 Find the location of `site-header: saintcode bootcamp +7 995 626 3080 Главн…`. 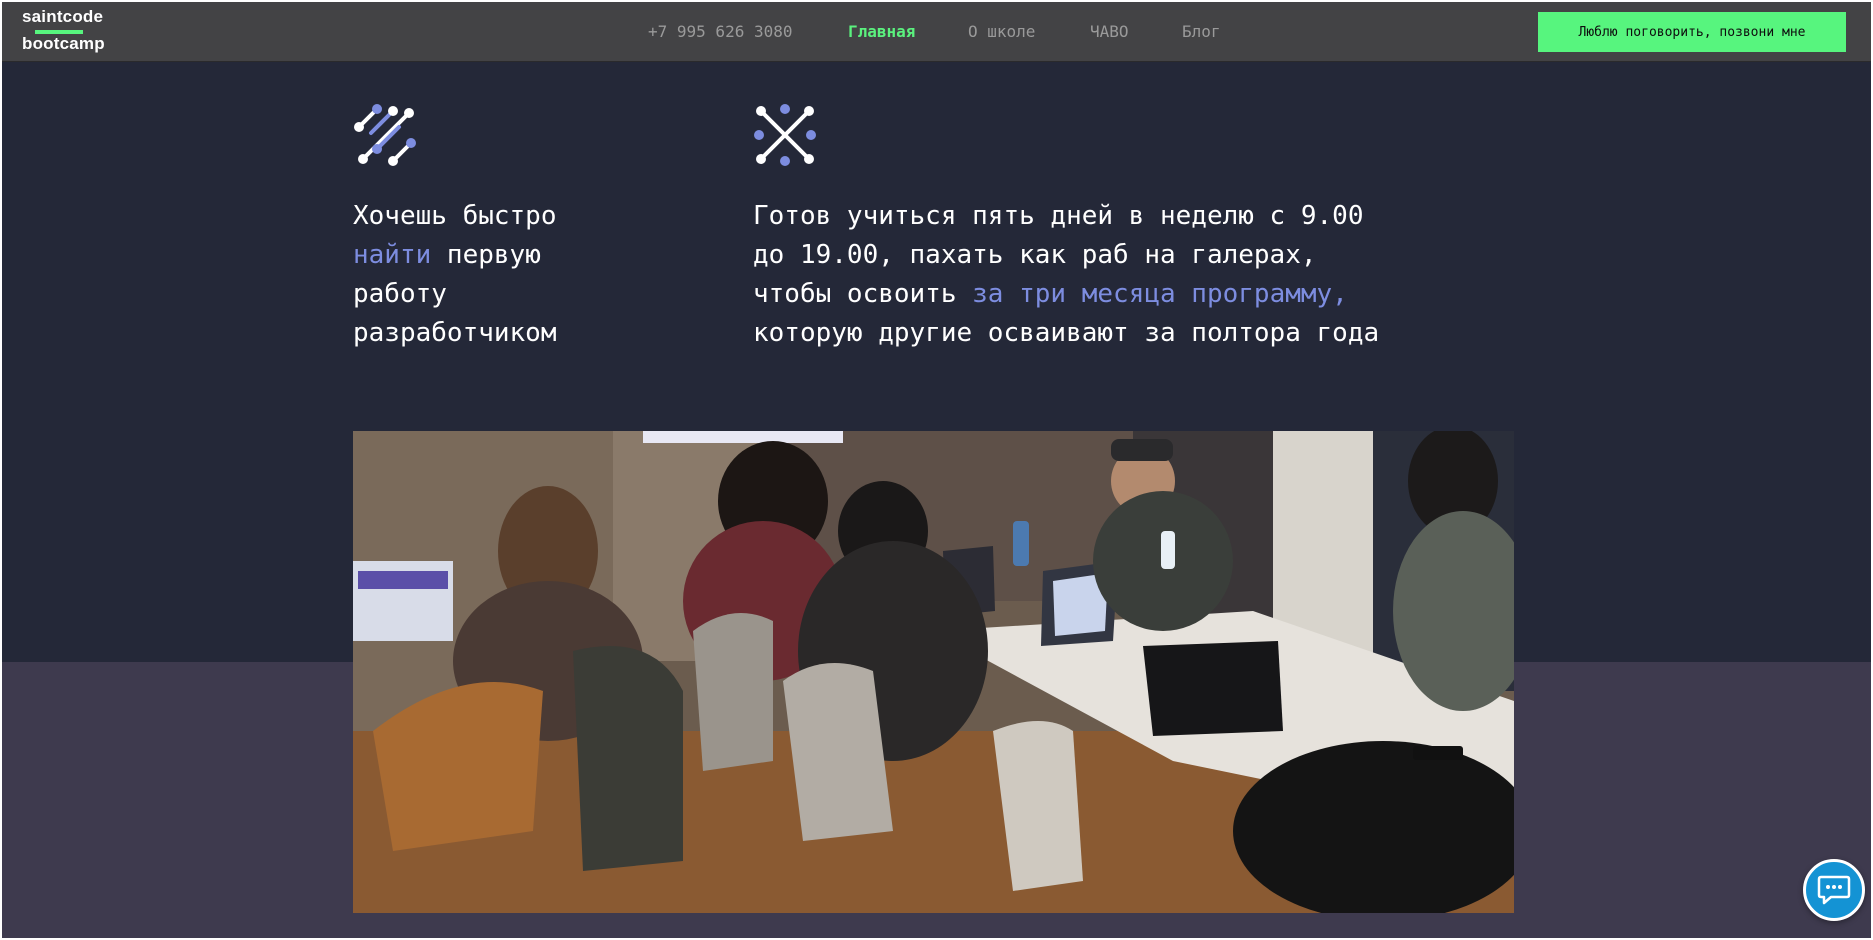

site-header: saintcode bootcamp +7 995 626 3080 Главн… is located at coordinates (936, 32).